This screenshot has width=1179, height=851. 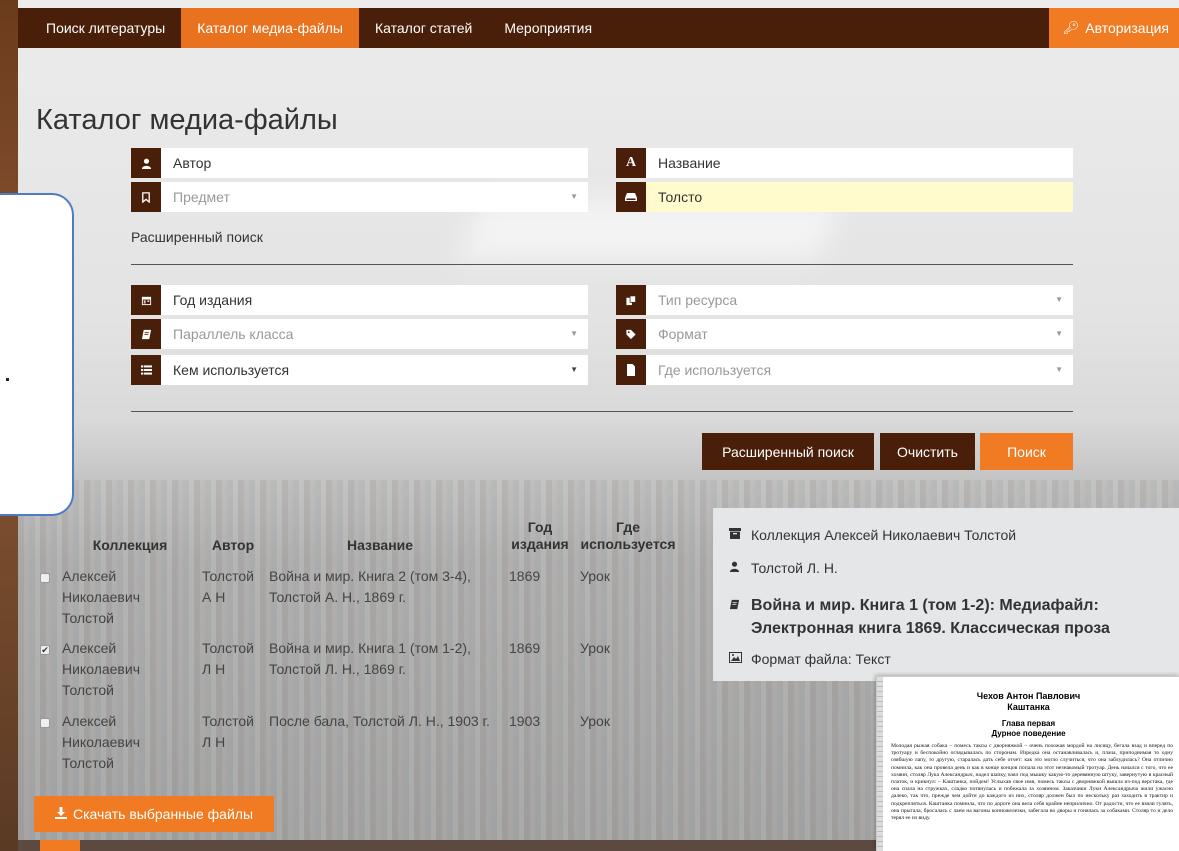 What do you see at coordinates (740, 658) in the screenshot?
I see `image-icon` at bounding box center [740, 658].